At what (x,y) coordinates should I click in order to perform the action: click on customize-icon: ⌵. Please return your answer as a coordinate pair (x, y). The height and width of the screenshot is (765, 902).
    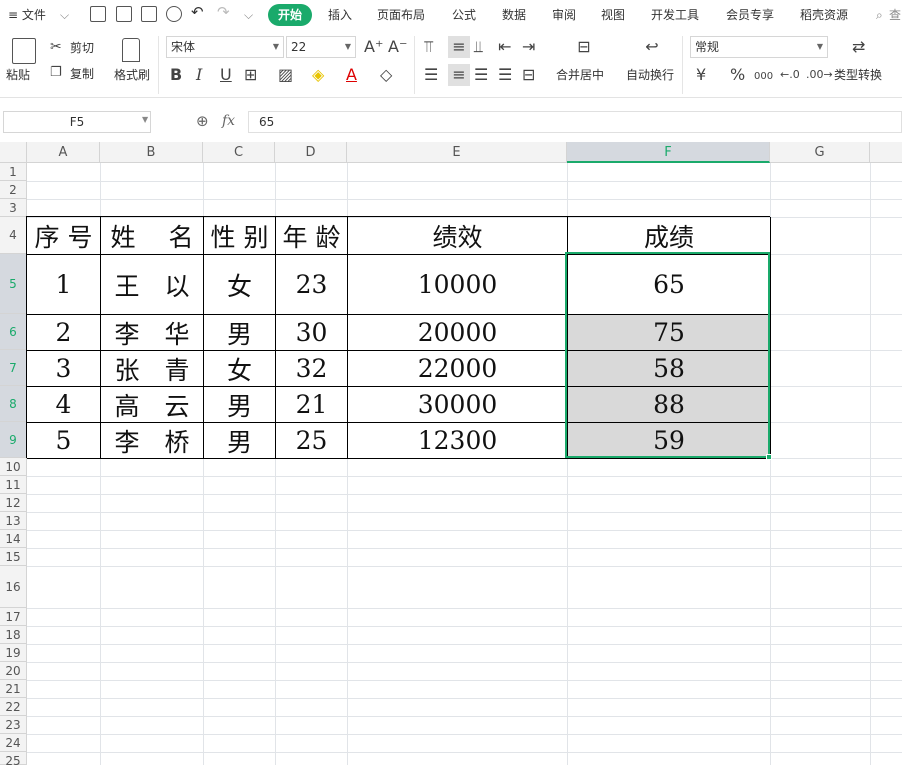
    Looking at the image, I should click on (248, 15).